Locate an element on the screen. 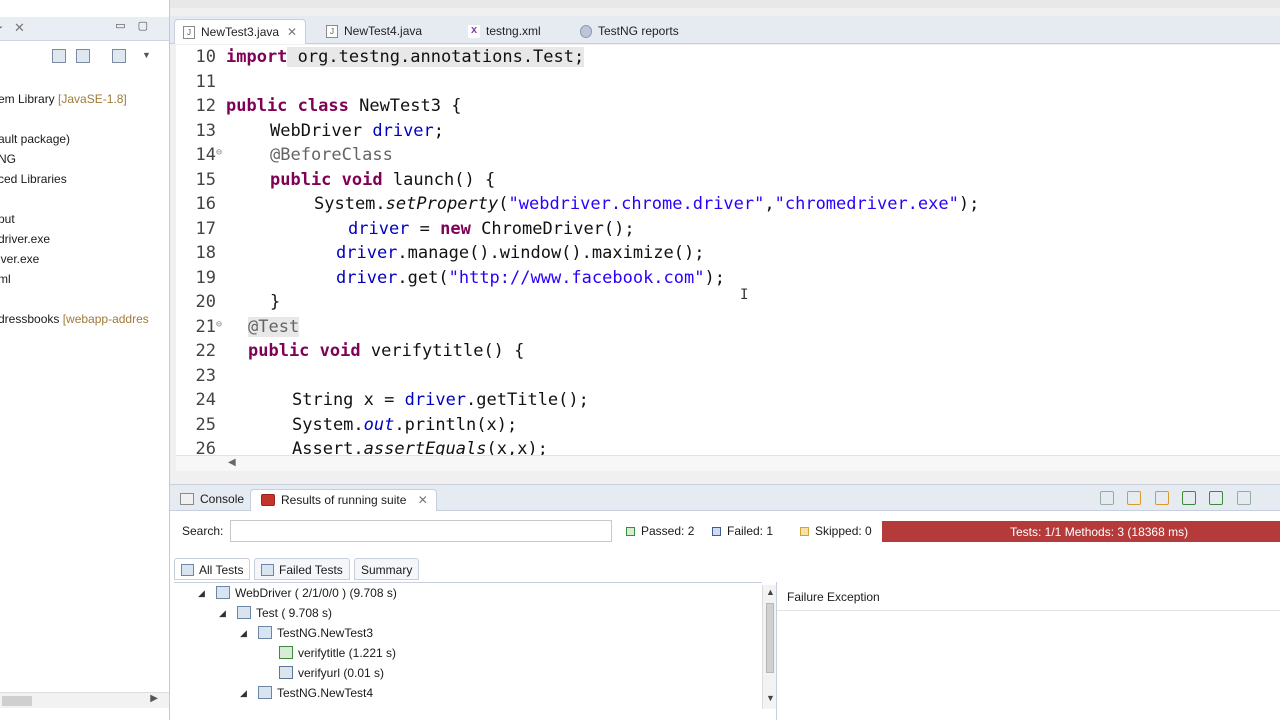 This screenshot has width=1280, height=720. editor-tab: J NewTest4.java is located at coordinates (374, 31).